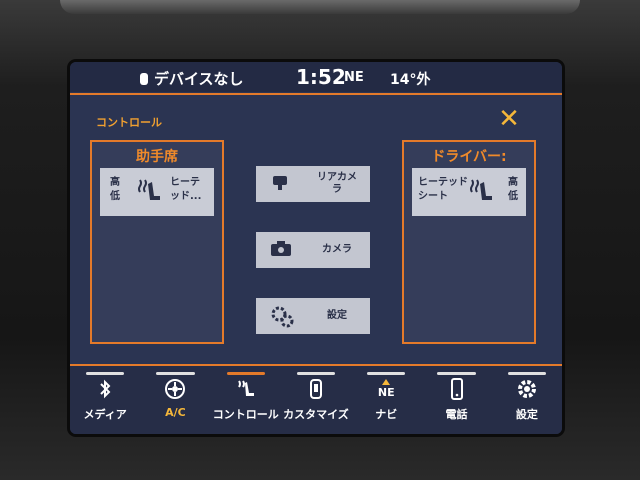  What do you see at coordinates (469, 192) in the screenshot?
I see `driver-heated-seat-button: ヒーテッド シート 高 低` at bounding box center [469, 192].